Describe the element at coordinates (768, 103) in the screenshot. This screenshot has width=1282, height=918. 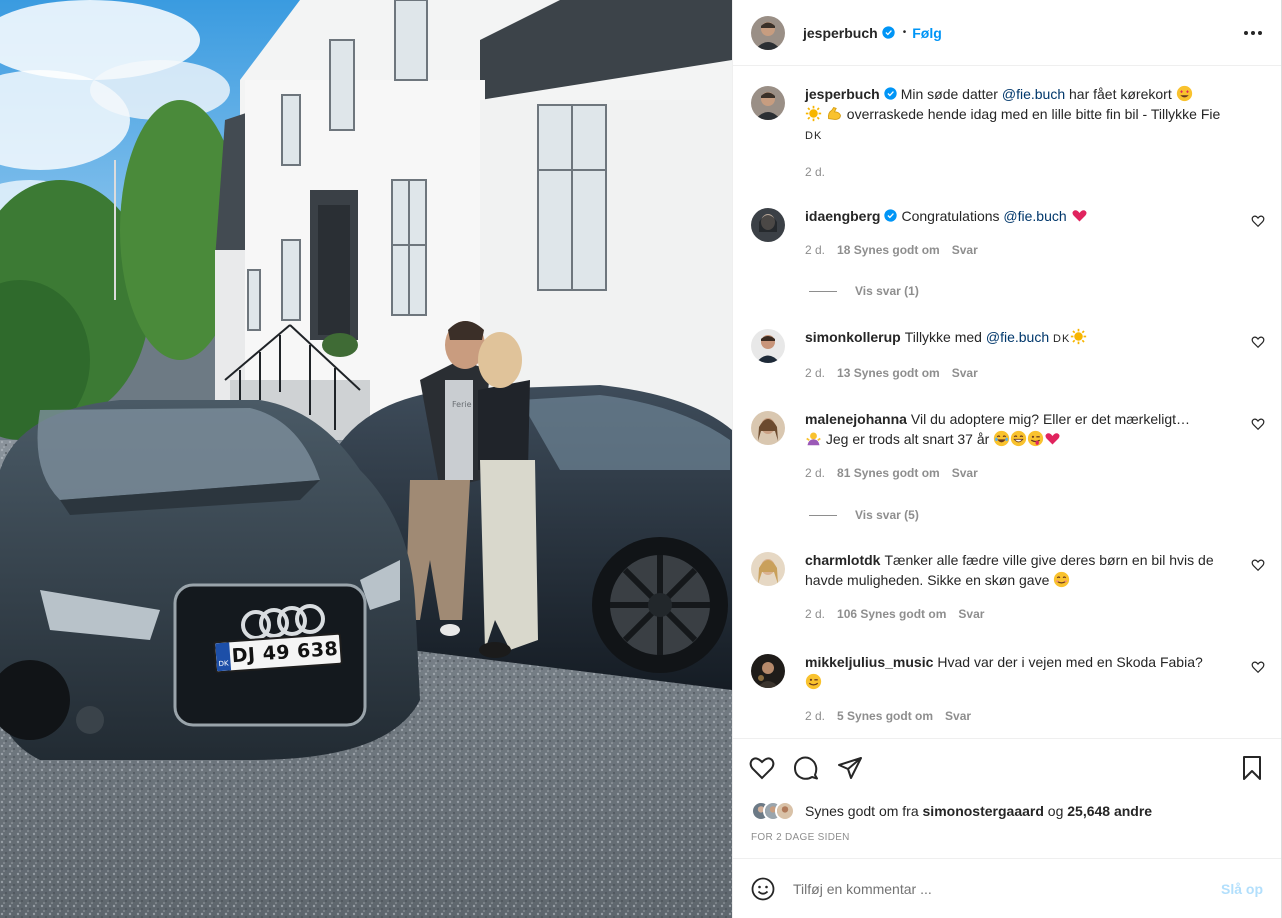
I see `caption-avatar` at that location.